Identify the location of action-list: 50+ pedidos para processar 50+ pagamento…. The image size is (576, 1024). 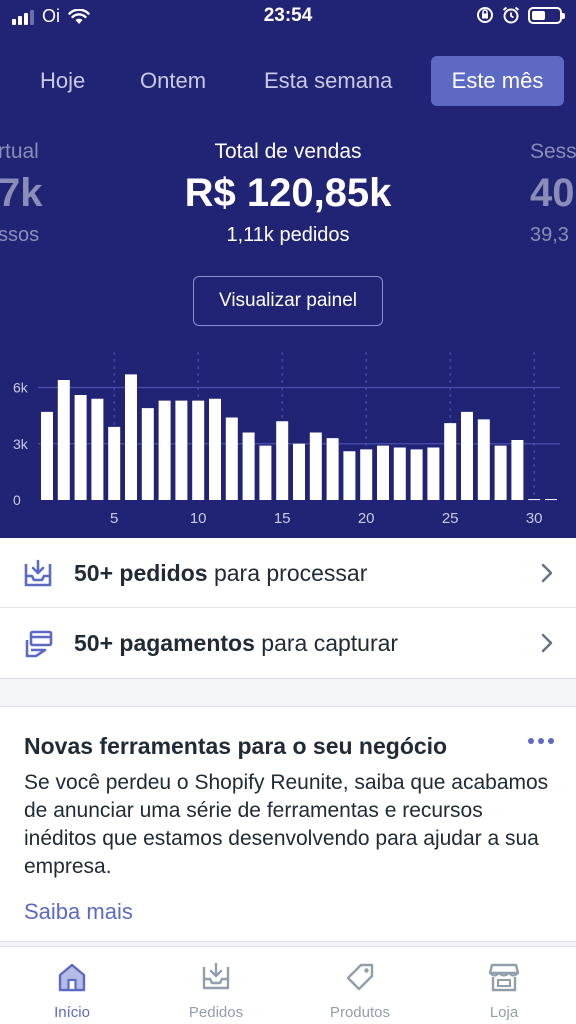
(288, 608).